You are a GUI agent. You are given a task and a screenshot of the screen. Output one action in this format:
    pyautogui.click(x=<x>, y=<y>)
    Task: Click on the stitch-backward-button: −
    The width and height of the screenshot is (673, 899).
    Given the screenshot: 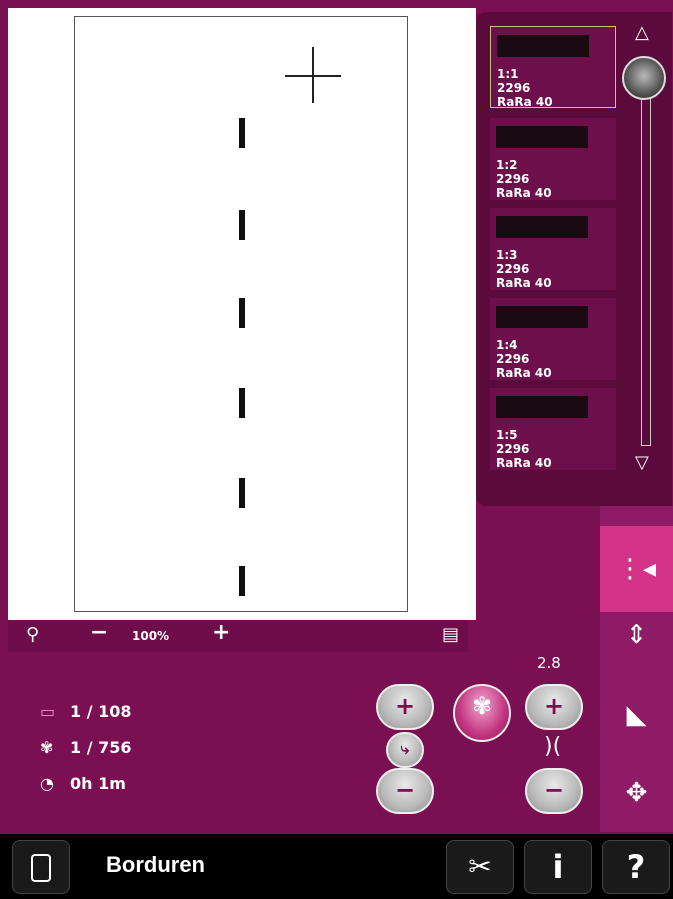 What is the action you would take?
    pyautogui.click(x=405, y=791)
    